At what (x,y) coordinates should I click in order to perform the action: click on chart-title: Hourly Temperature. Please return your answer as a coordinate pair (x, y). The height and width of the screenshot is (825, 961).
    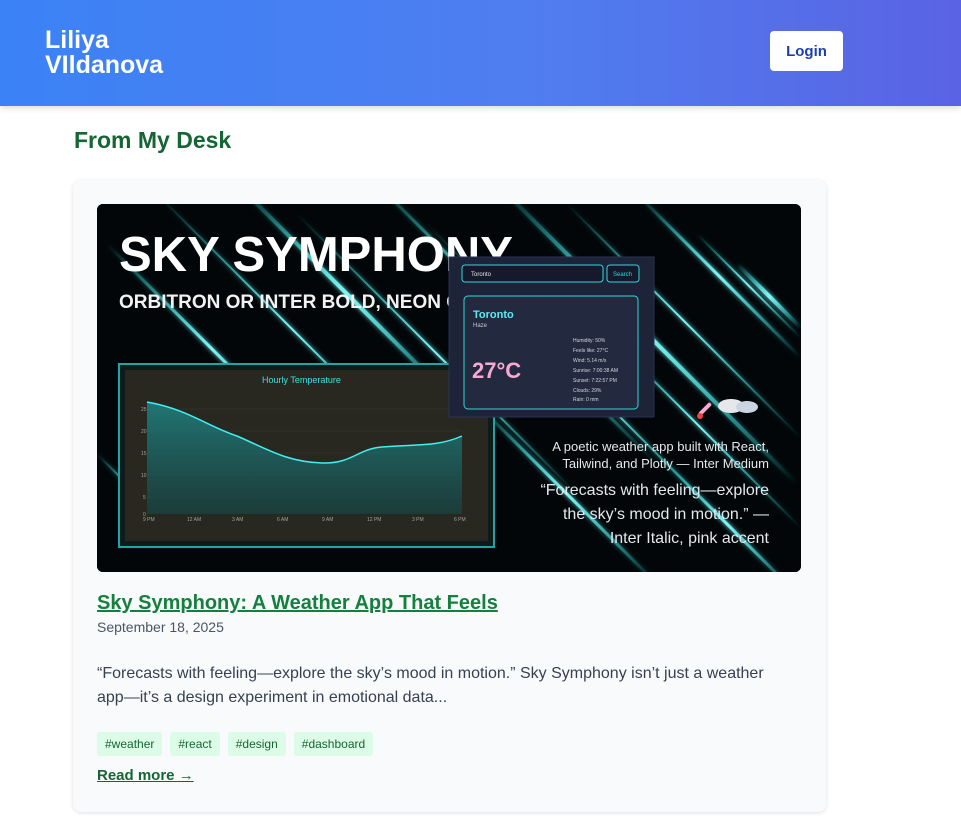
    Looking at the image, I should click on (301, 380).